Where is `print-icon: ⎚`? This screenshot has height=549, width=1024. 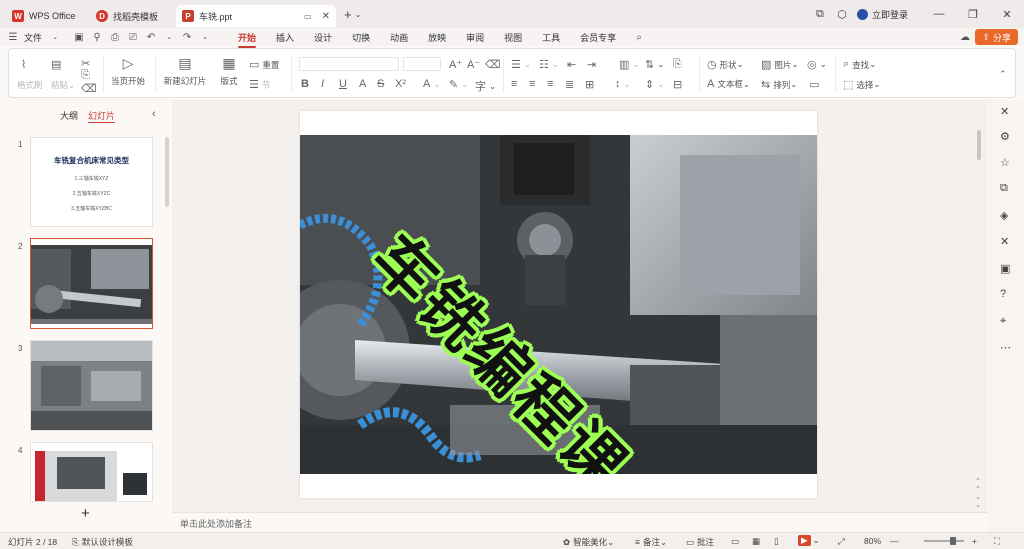 print-icon: ⎚ is located at coordinates (133, 37).